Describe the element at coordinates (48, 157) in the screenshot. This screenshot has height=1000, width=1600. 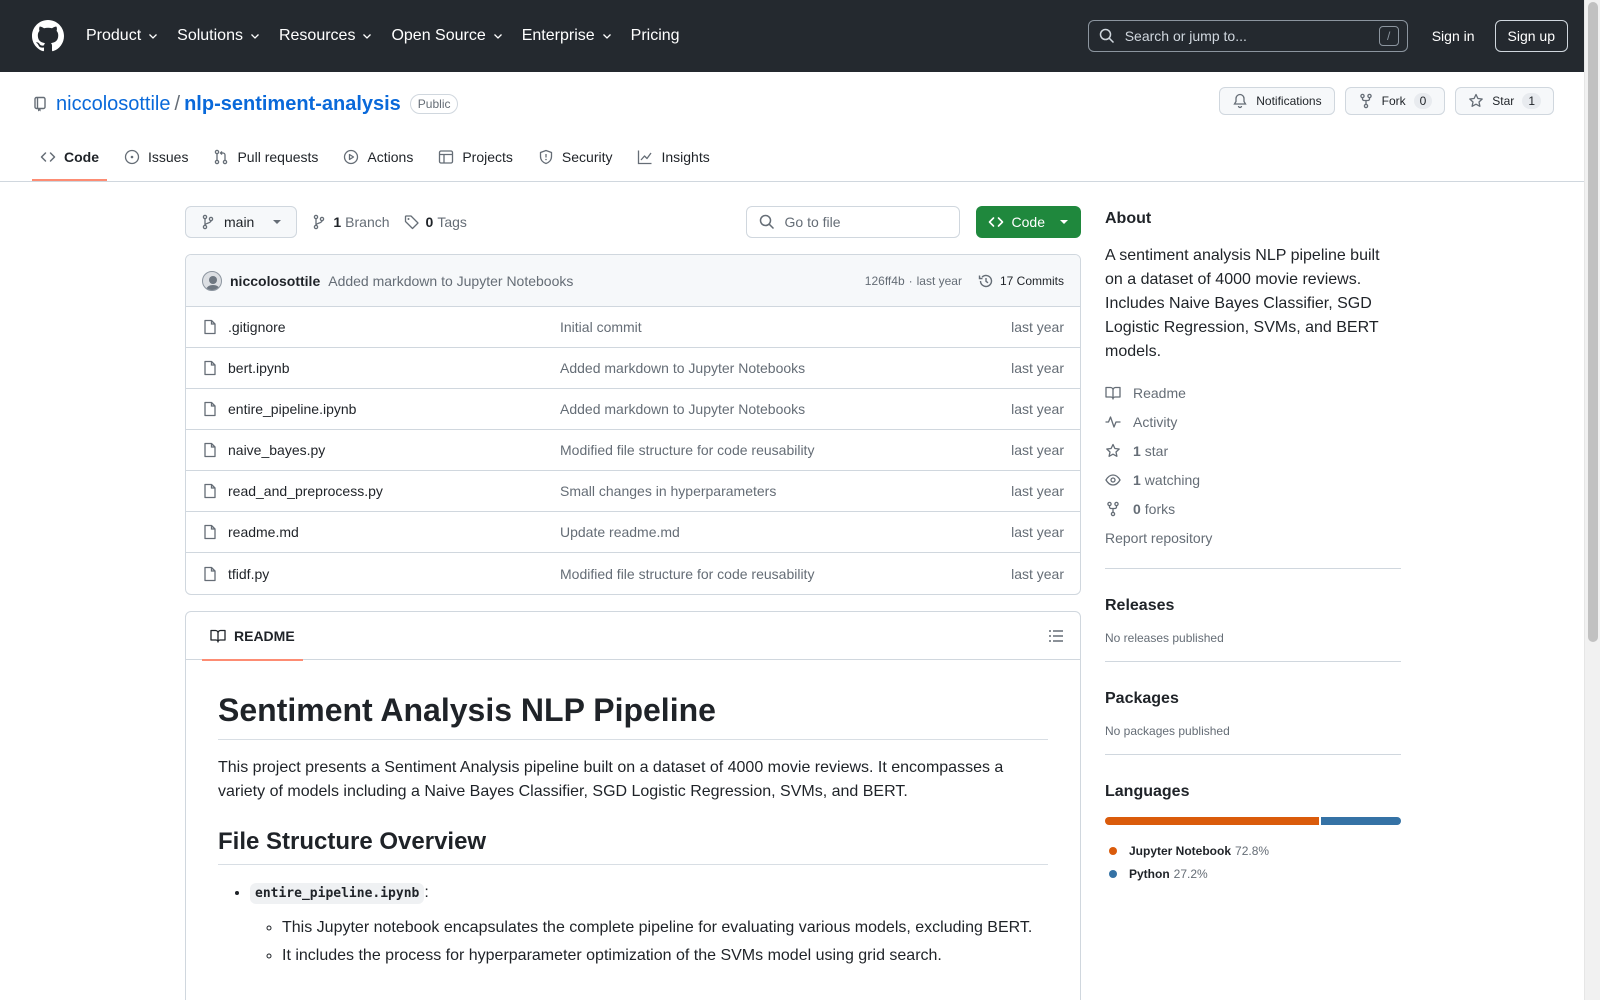
I see `code-icon` at that location.